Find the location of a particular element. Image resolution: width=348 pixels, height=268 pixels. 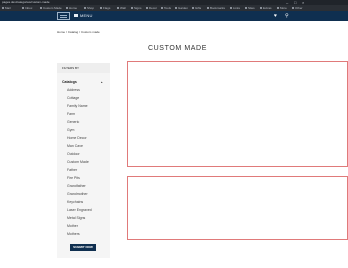

category-item: Father is located at coordinates (79, 172).